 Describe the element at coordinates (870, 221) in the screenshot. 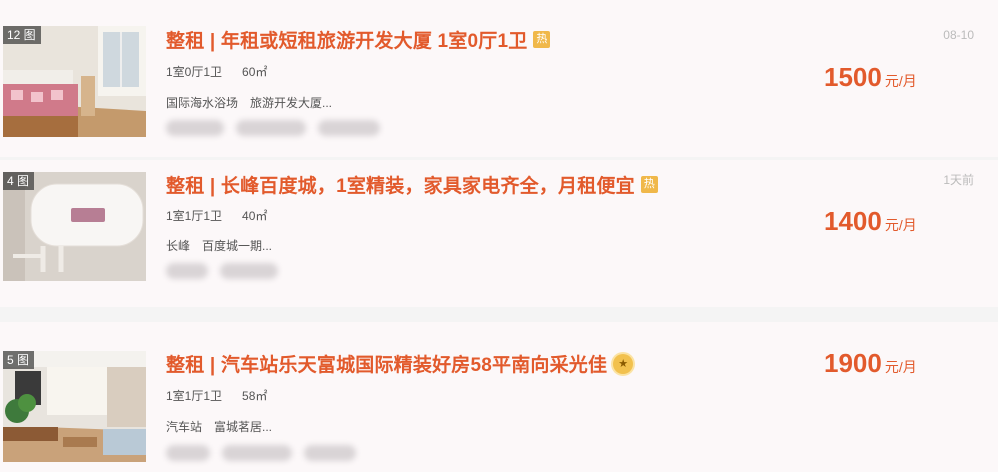

I see `listing-price: 1400 元/月` at that location.